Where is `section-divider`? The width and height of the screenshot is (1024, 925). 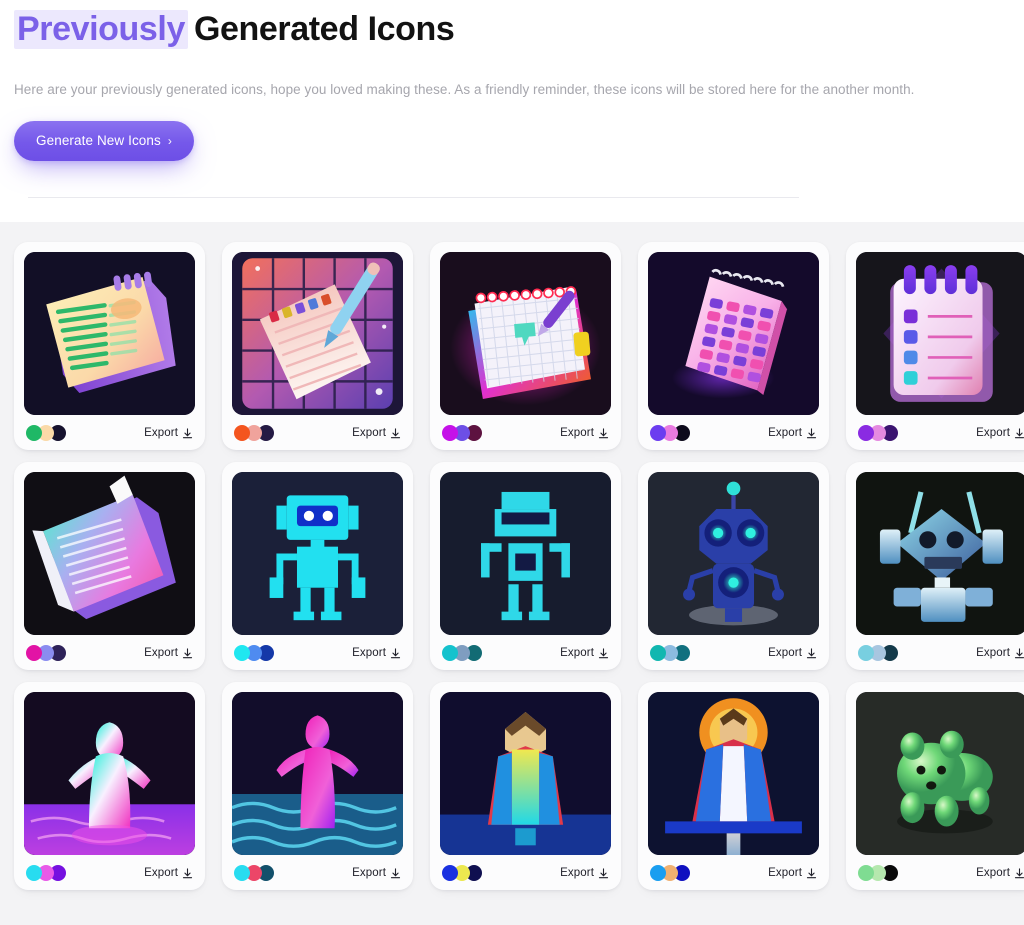
section-divider is located at coordinates (413, 198).